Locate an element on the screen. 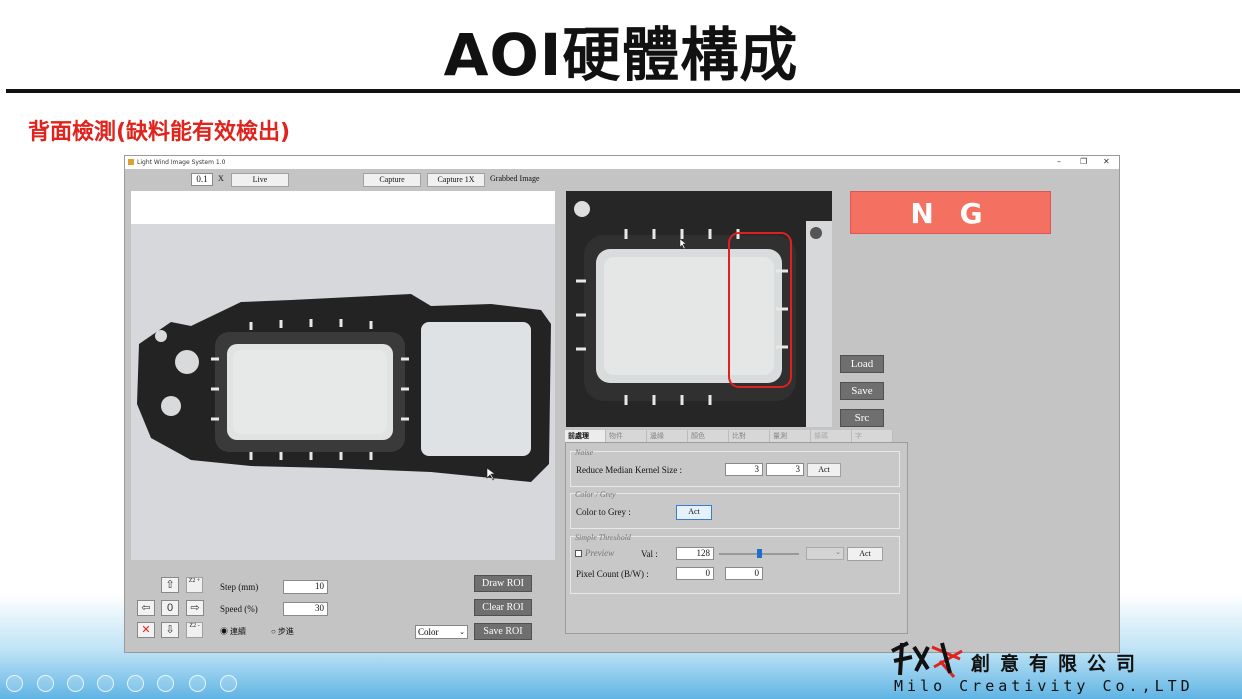 The height and width of the screenshot is (699, 1242). logo-mark-icon is located at coordinates (927, 659).